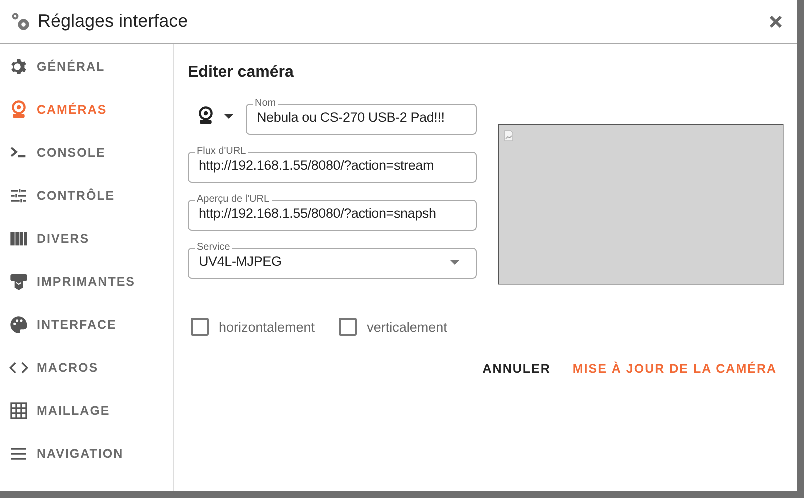 Image resolution: width=804 pixels, height=498 pixels. I want to click on cancel-button: ANNULER, so click(516, 369).